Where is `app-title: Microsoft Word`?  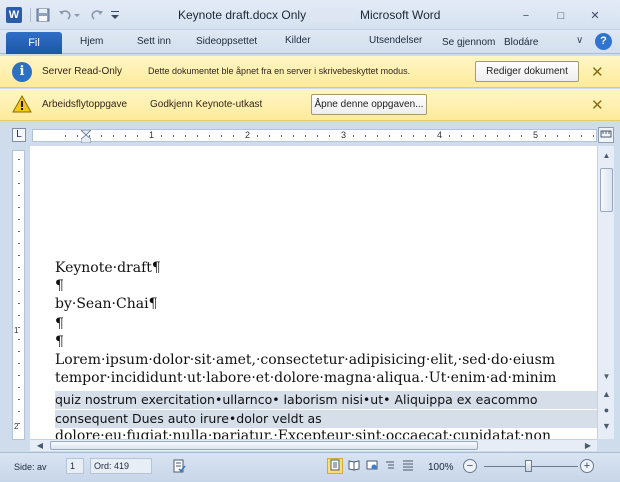
app-title: Microsoft Word is located at coordinates (400, 15).